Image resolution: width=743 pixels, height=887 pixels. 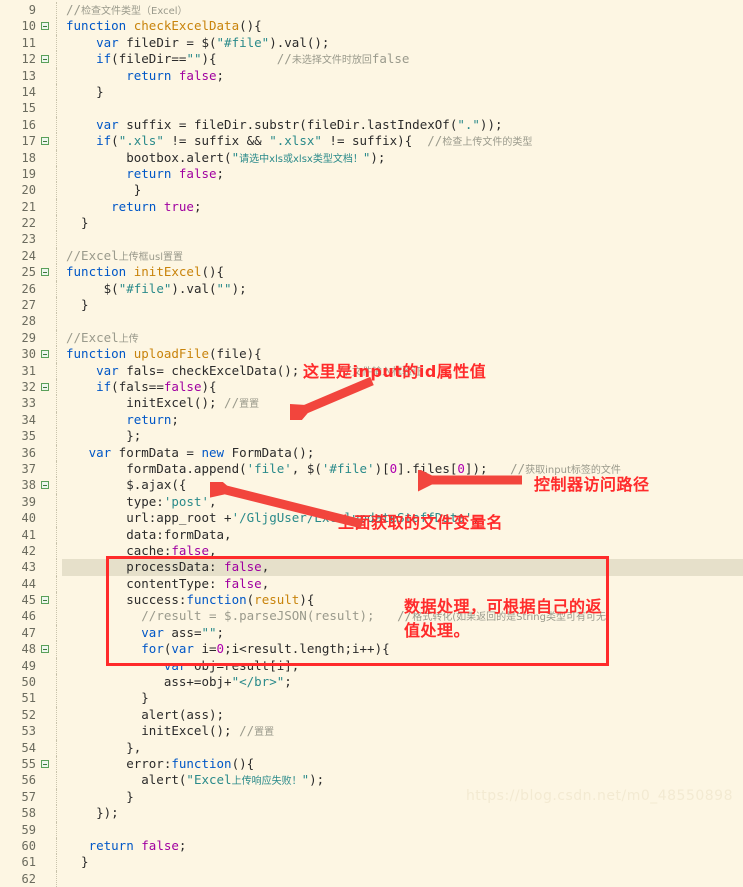 I want to click on code-line: 20 }, so click(x=371, y=191).